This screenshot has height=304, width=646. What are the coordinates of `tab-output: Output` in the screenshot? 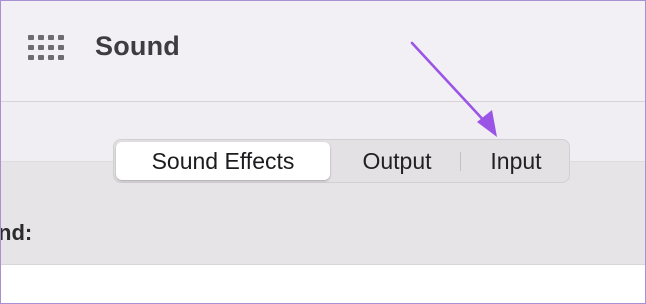 It's located at (397, 161).